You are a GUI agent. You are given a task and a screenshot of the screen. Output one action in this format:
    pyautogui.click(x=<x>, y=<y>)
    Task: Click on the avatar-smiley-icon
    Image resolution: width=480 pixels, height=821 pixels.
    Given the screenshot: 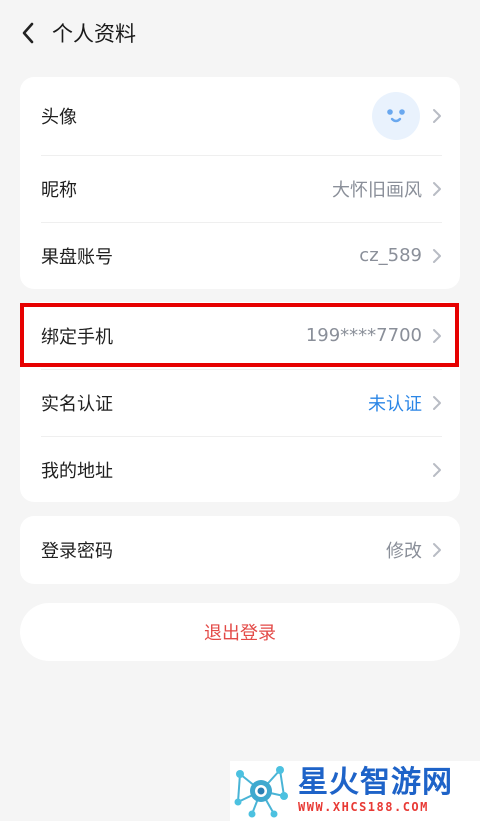 What is the action you would take?
    pyautogui.click(x=396, y=116)
    